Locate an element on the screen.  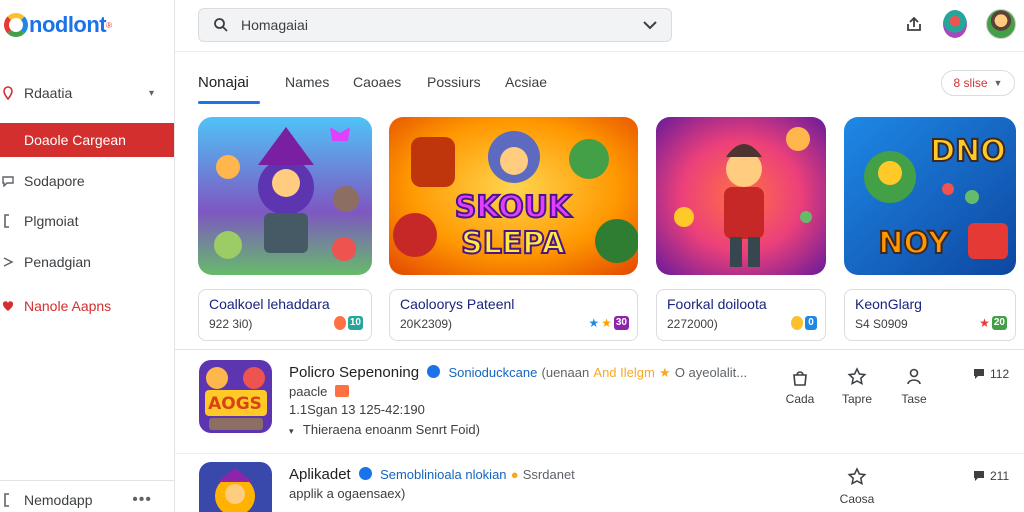
sidebar-item-nemodapp: Nemodapp ••• is located at coordinates (87, 500).